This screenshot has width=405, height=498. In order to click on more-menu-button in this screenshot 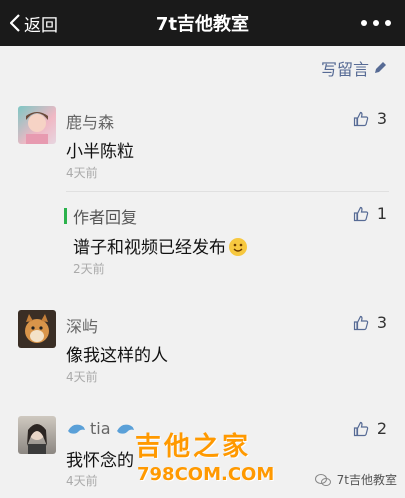, I will do `click(376, 23)`.